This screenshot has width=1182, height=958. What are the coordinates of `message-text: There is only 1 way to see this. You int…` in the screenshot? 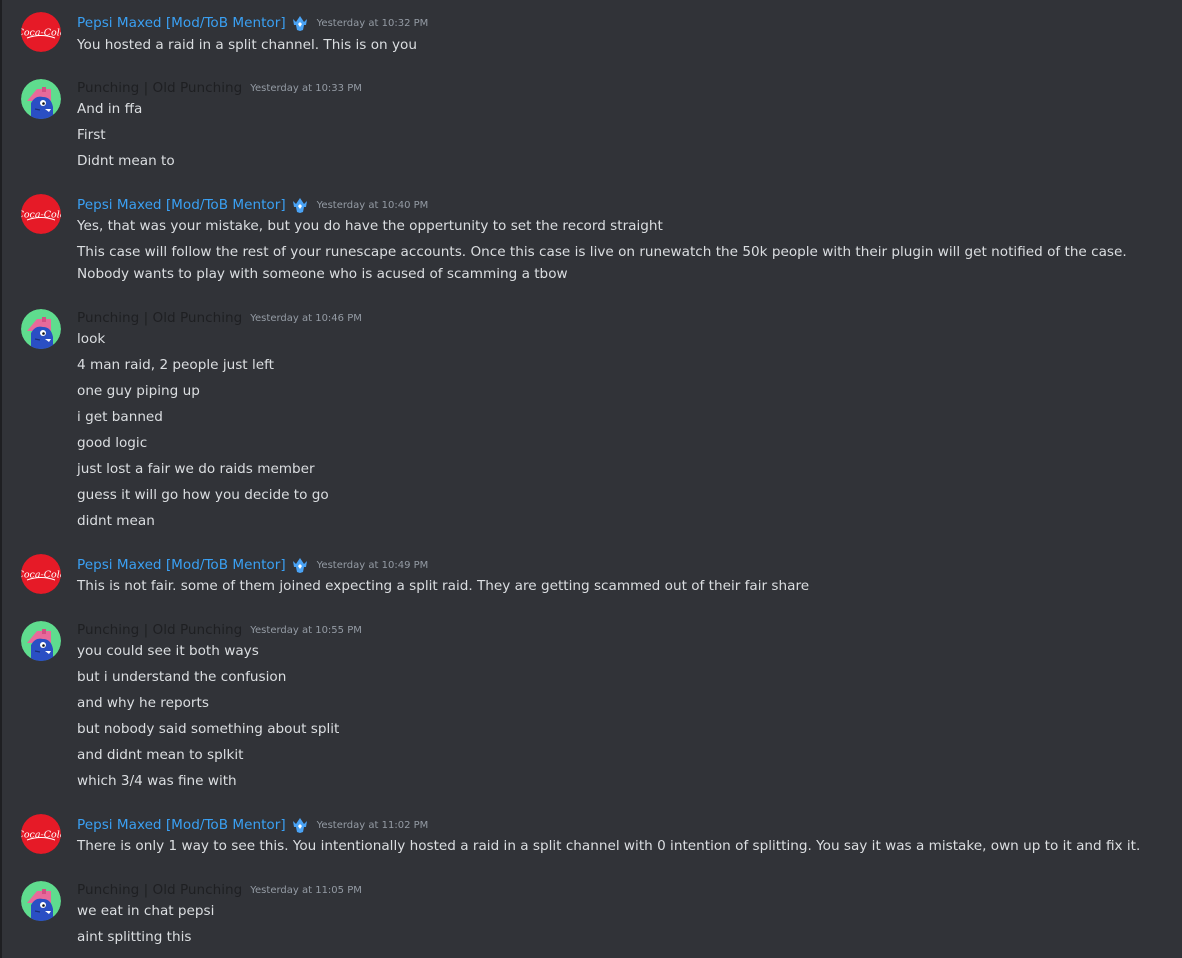 It's located at (609, 846).